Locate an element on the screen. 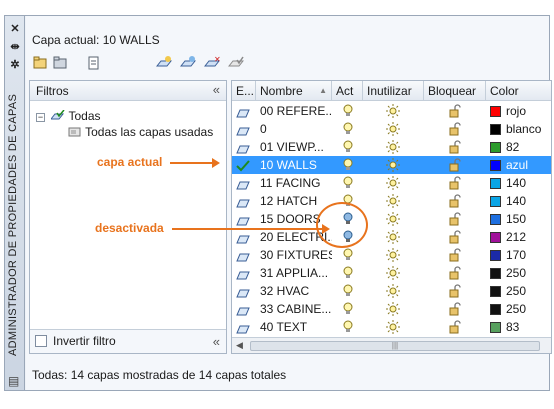 The width and height of the screenshot is (554, 409). tree-item-all: − Todas is located at coordinates (68, 116).